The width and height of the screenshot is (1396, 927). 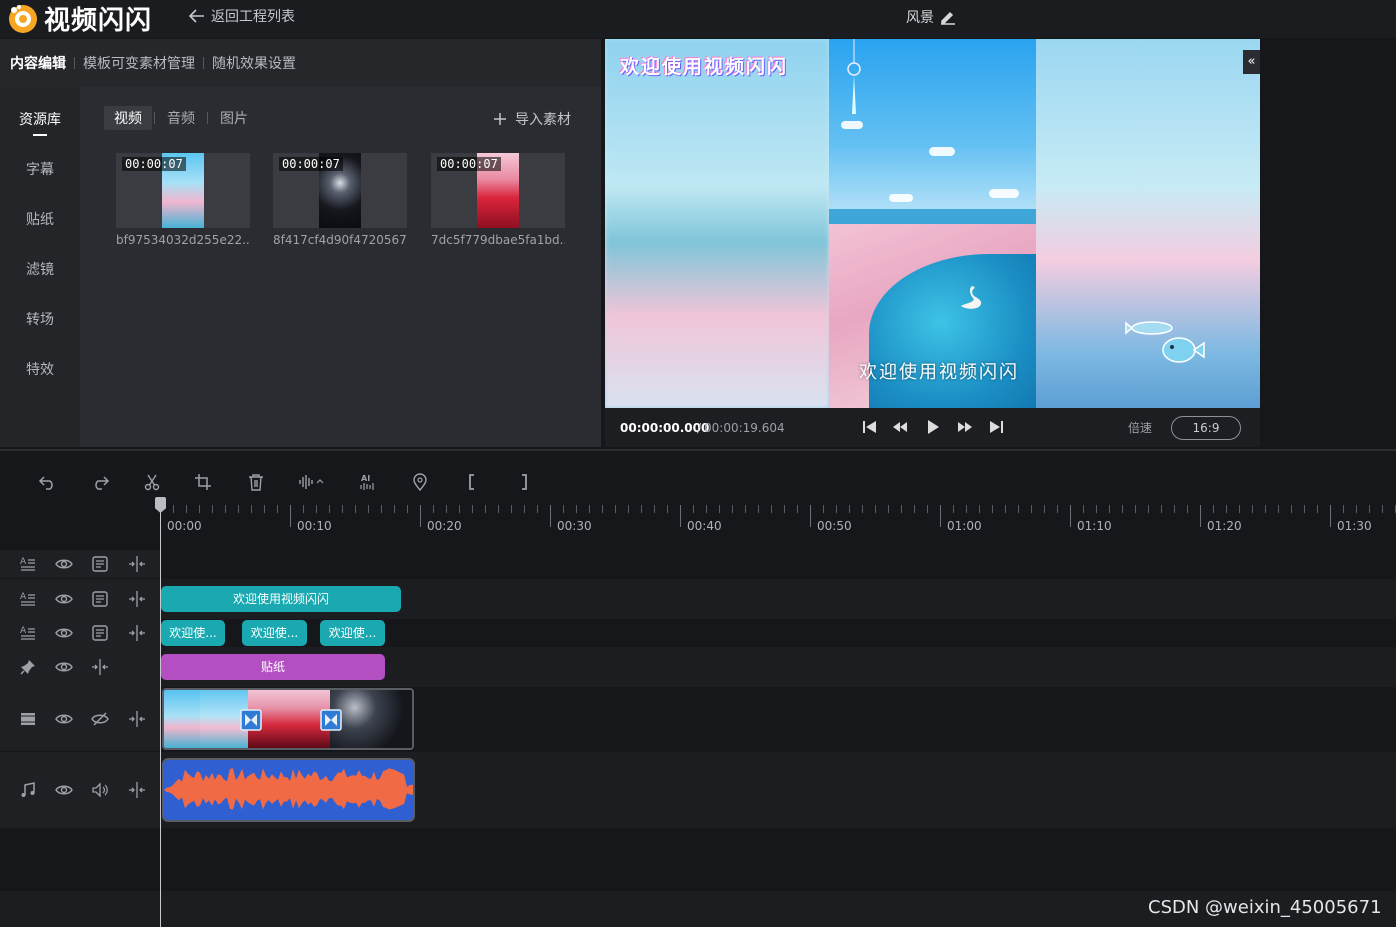 I want to click on fast-forward-icon, so click(x=965, y=427).